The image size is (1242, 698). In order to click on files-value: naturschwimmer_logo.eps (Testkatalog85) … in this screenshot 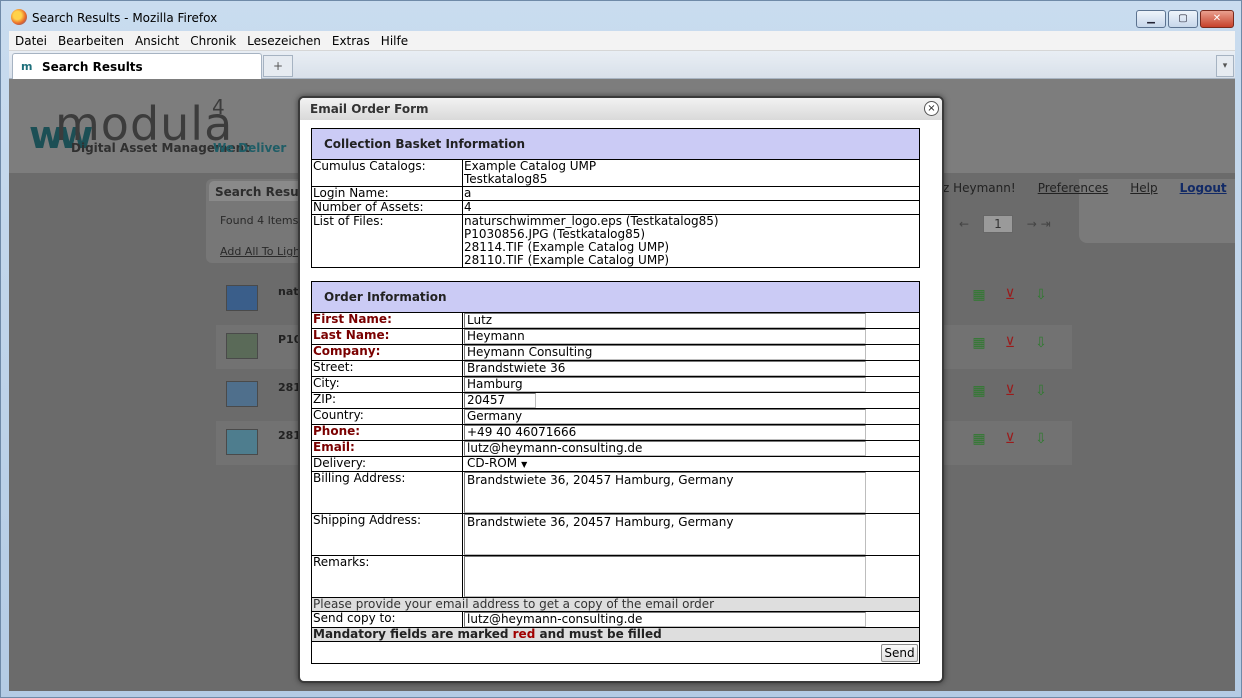, I will do `click(691, 241)`.